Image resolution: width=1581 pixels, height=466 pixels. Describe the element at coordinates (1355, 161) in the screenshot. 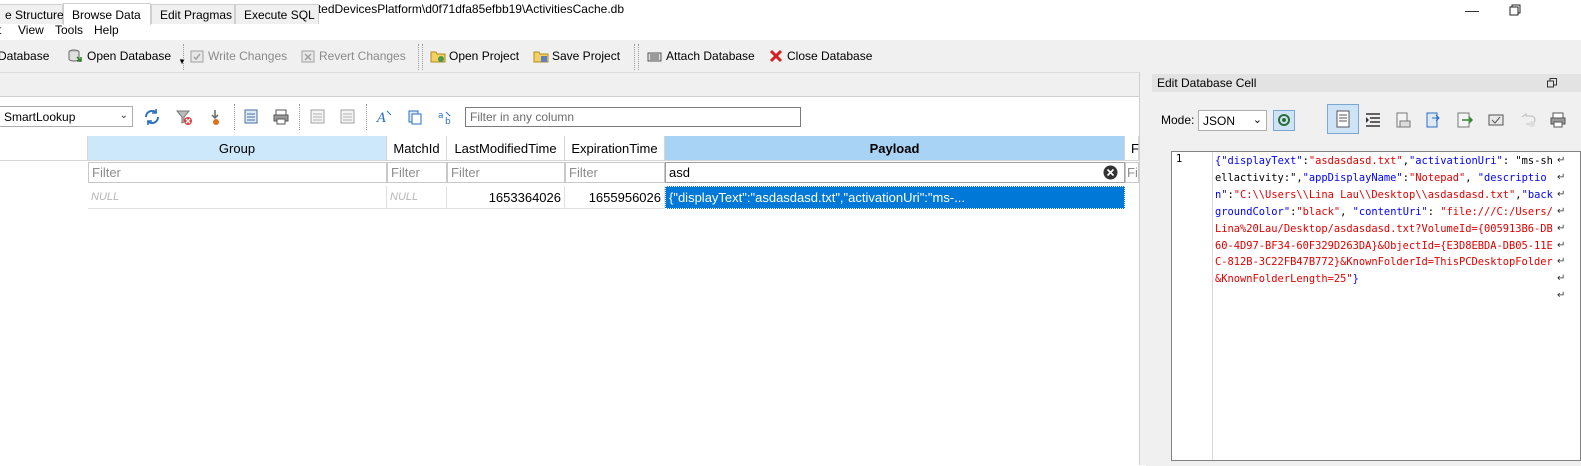

I see `json-value: "asdasdasd.txt"` at that location.